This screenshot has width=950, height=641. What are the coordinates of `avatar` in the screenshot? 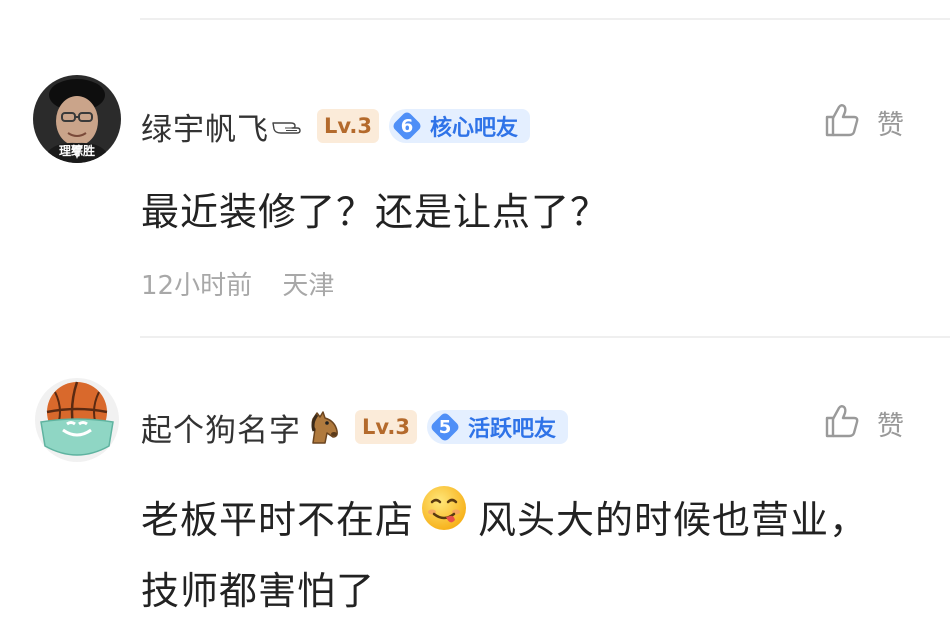 It's located at (77, 420).